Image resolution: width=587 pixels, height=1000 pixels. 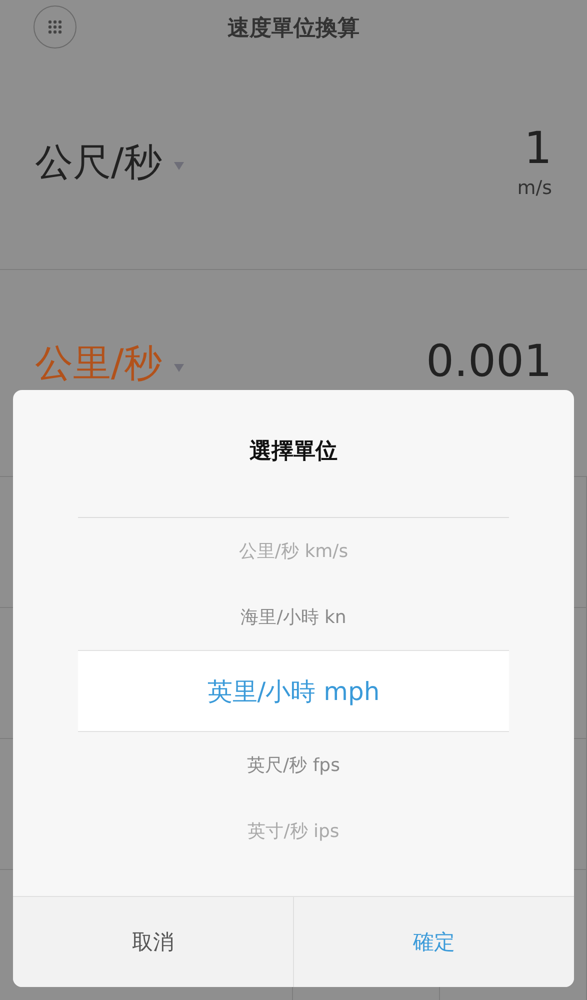 I want to click on unit-name: 公尺/秒, so click(x=98, y=162).